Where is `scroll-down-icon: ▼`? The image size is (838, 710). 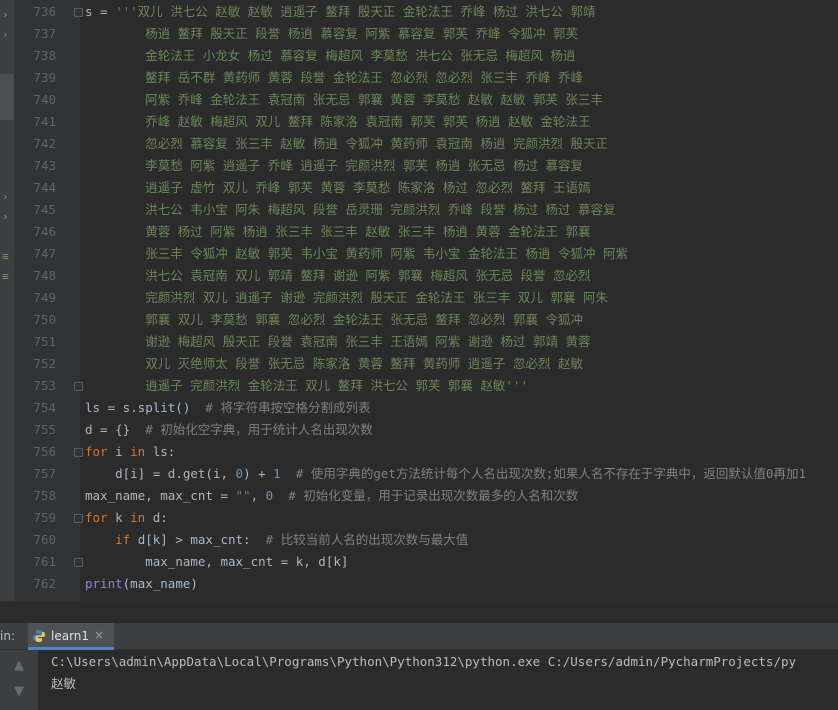 scroll-down-icon: ▼ is located at coordinates (19, 691).